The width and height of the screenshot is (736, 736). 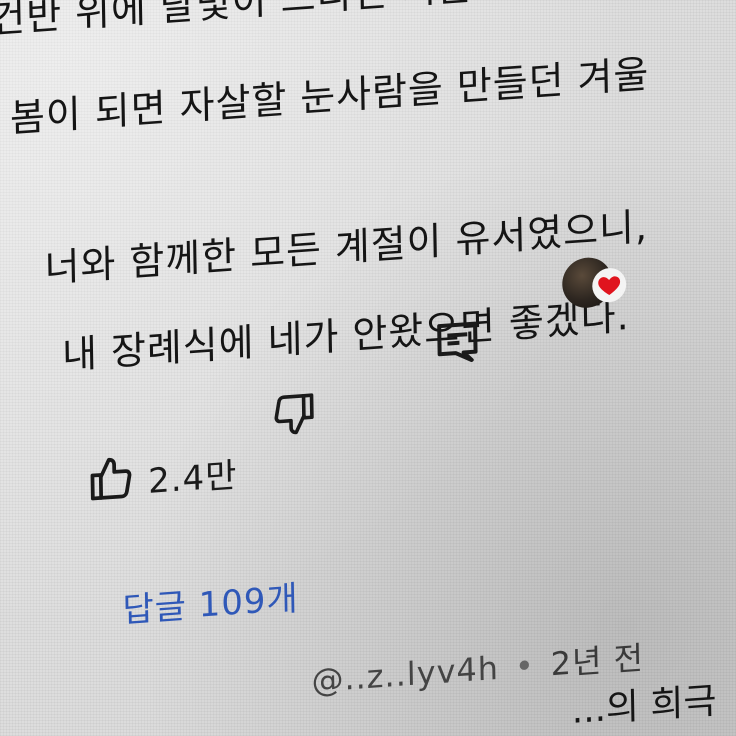 What do you see at coordinates (111, 481) in the screenshot?
I see `thumbs-up-icon` at bounding box center [111, 481].